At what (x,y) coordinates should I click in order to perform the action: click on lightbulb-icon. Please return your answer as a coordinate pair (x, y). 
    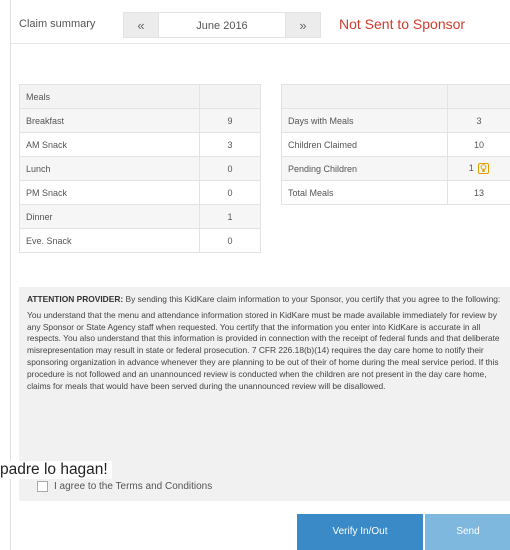
    Looking at the image, I should click on (484, 169).